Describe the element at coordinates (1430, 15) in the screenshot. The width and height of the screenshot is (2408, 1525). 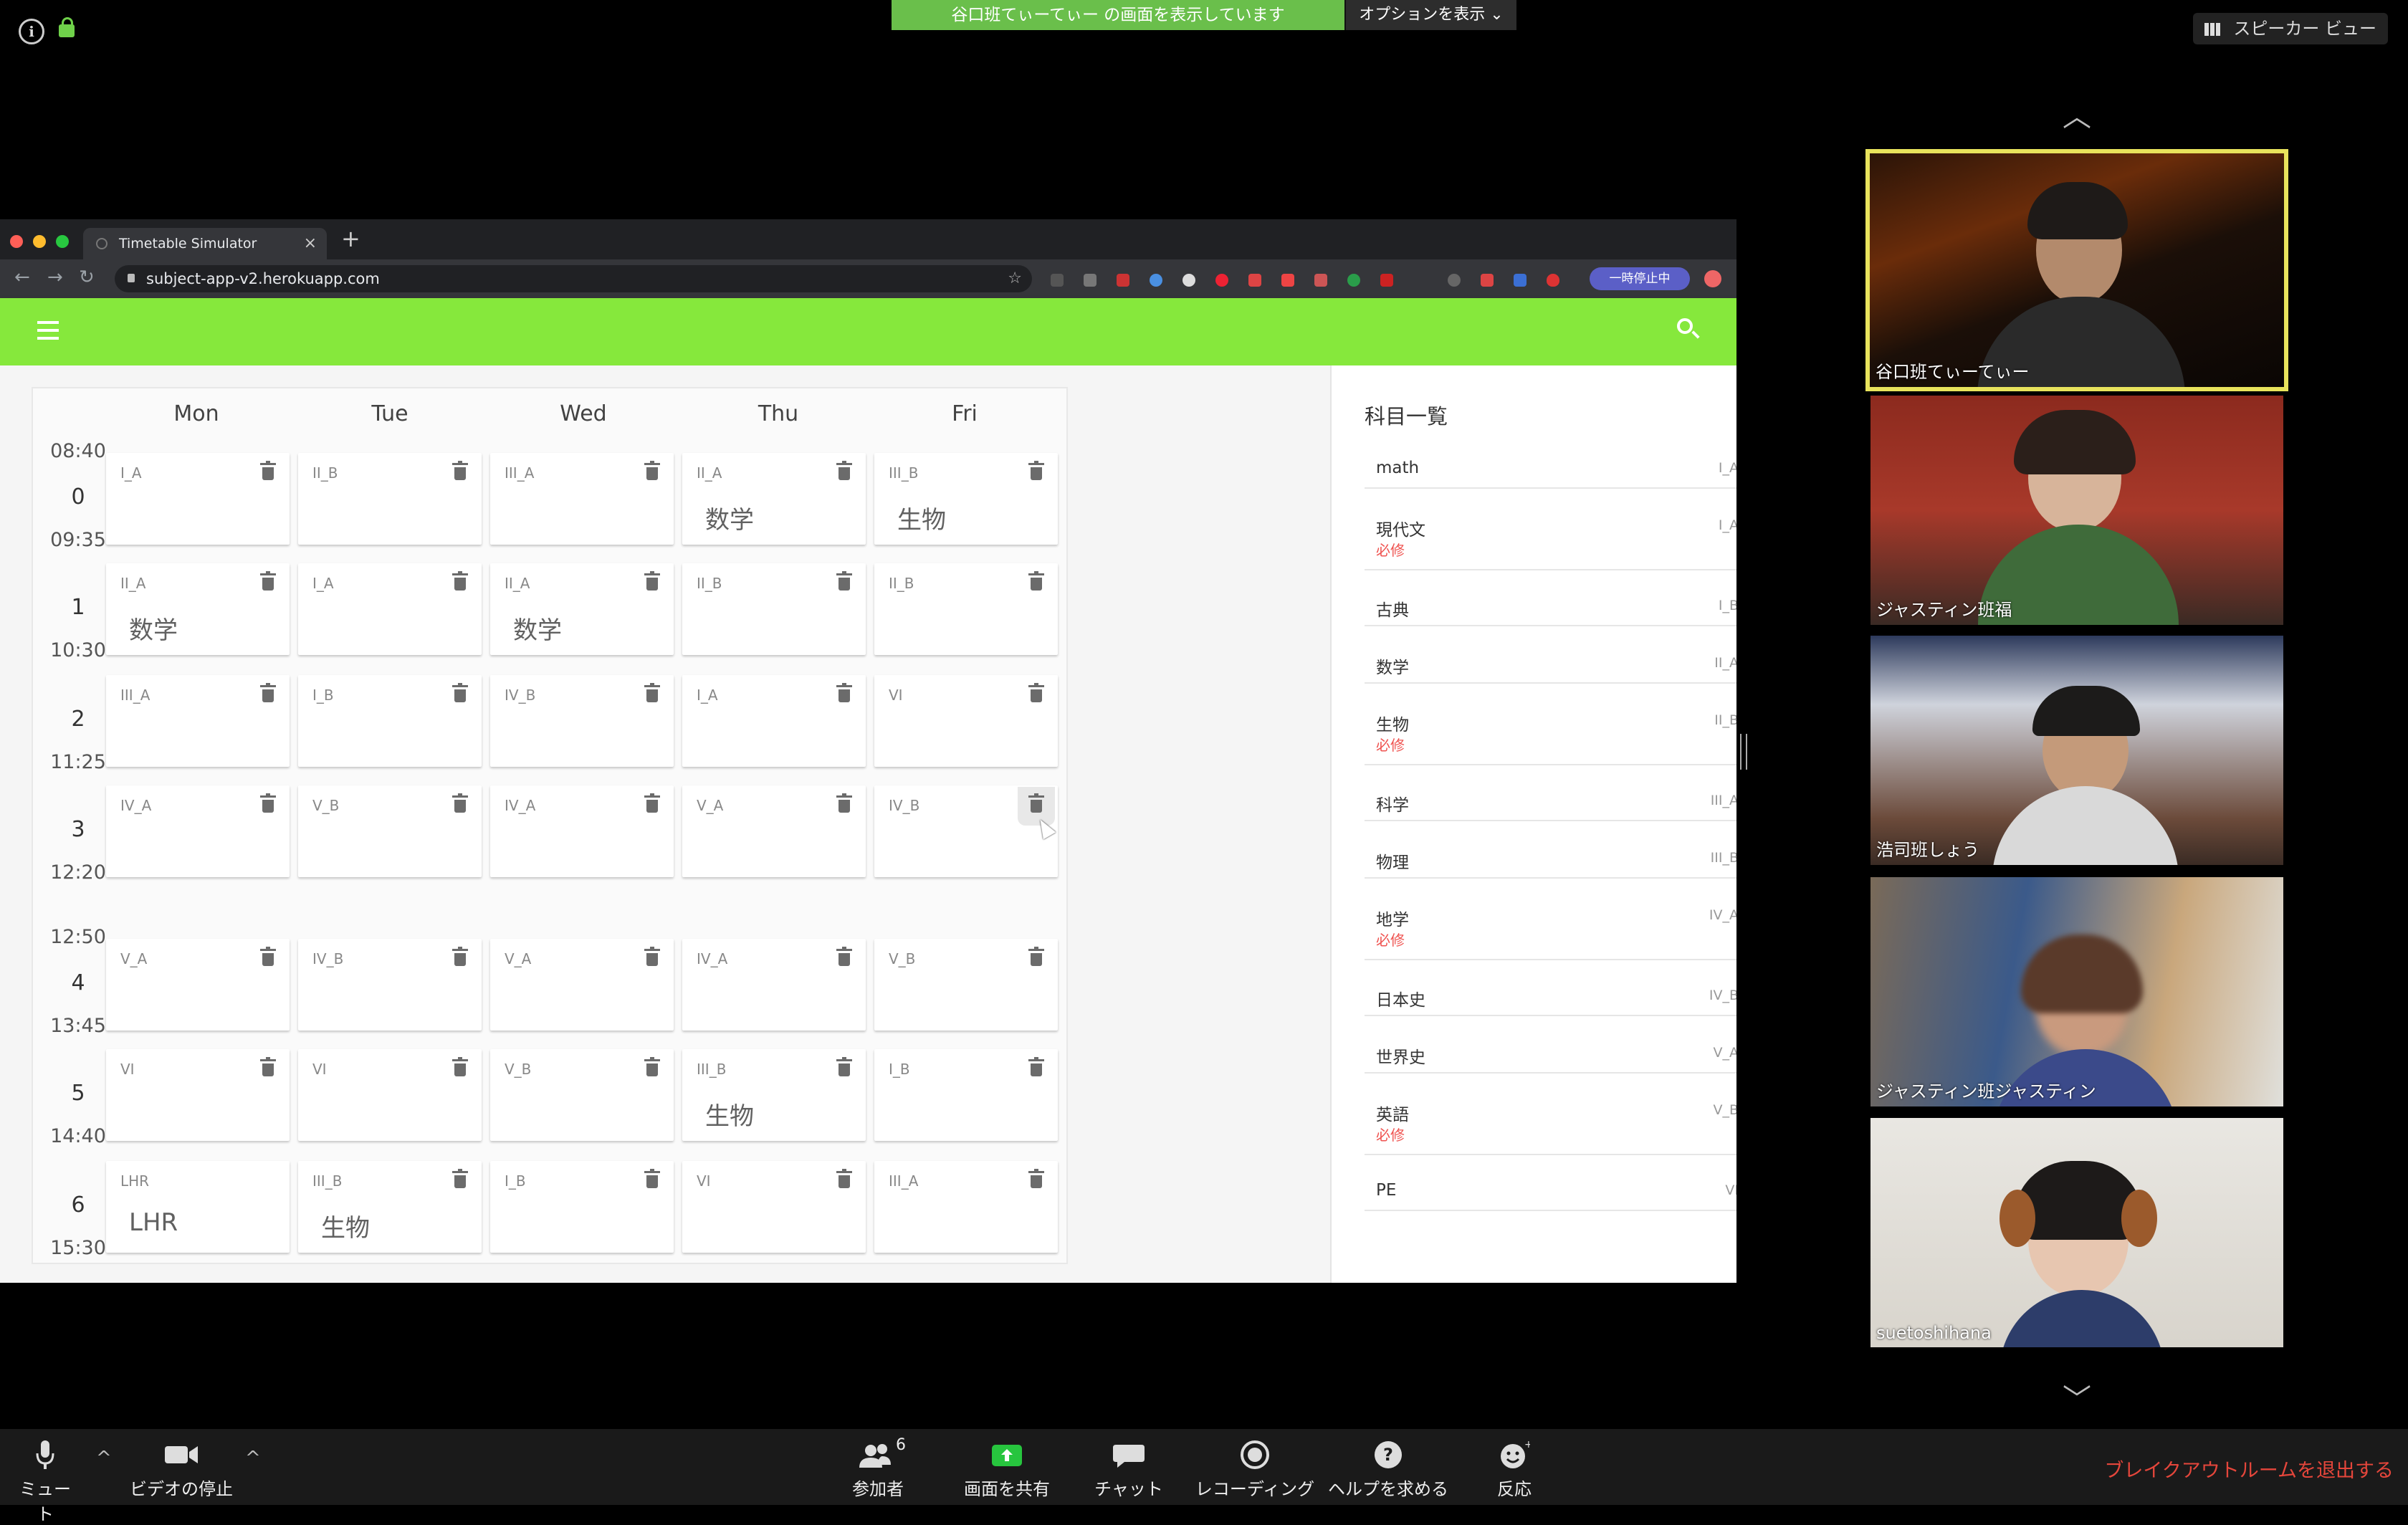
I see `view-options-button: オプションを表示 ⌄` at that location.